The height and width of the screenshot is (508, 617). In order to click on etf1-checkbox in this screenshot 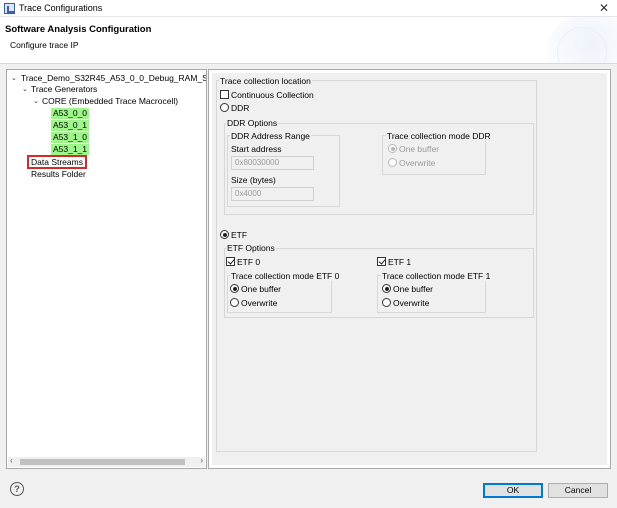, I will do `click(381, 261)`.